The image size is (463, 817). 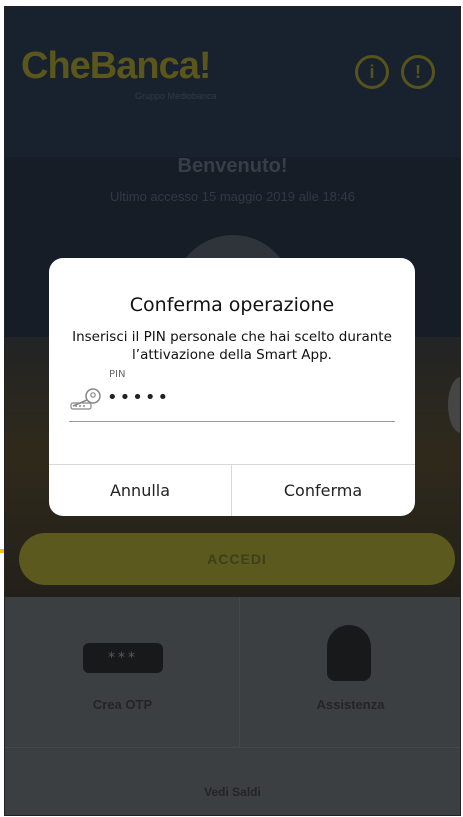 I want to click on confirm-button: Conferma, so click(x=323, y=490).